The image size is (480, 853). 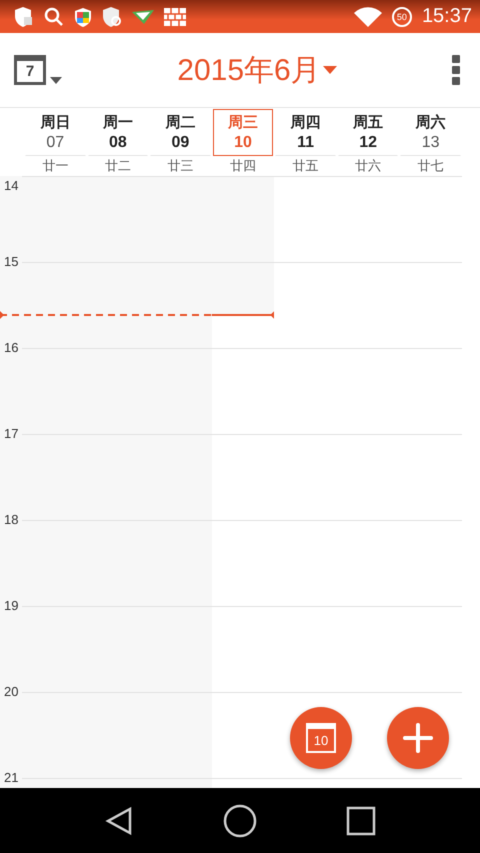 I want to click on brick-wall-icon, so click(x=175, y=17).